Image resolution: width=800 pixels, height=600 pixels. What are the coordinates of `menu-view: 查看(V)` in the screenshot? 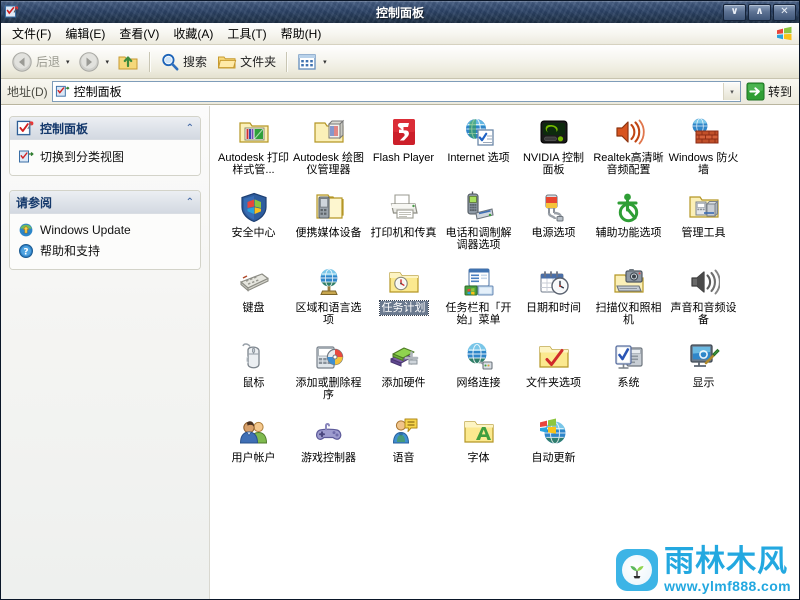 It's located at (139, 33).